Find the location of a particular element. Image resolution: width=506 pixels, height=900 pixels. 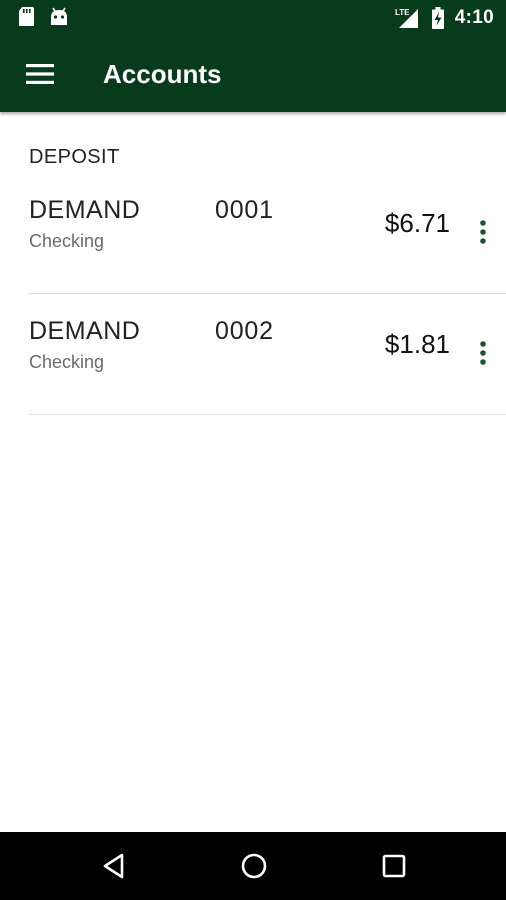

account-row-0001: DEMAND Checking 0001 $6.71 is located at coordinates (253, 233).